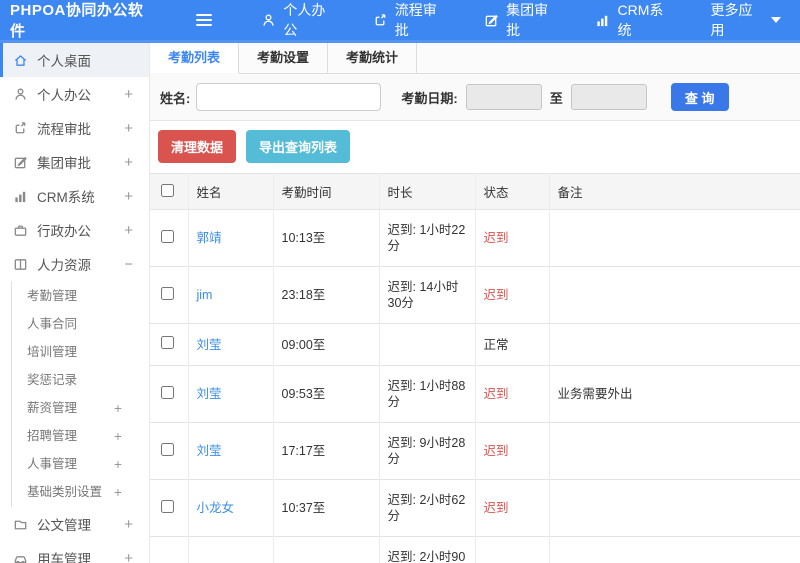 The image size is (800, 563). I want to click on sidebar-item-personal-desktop: 个人桌面, so click(74, 60).